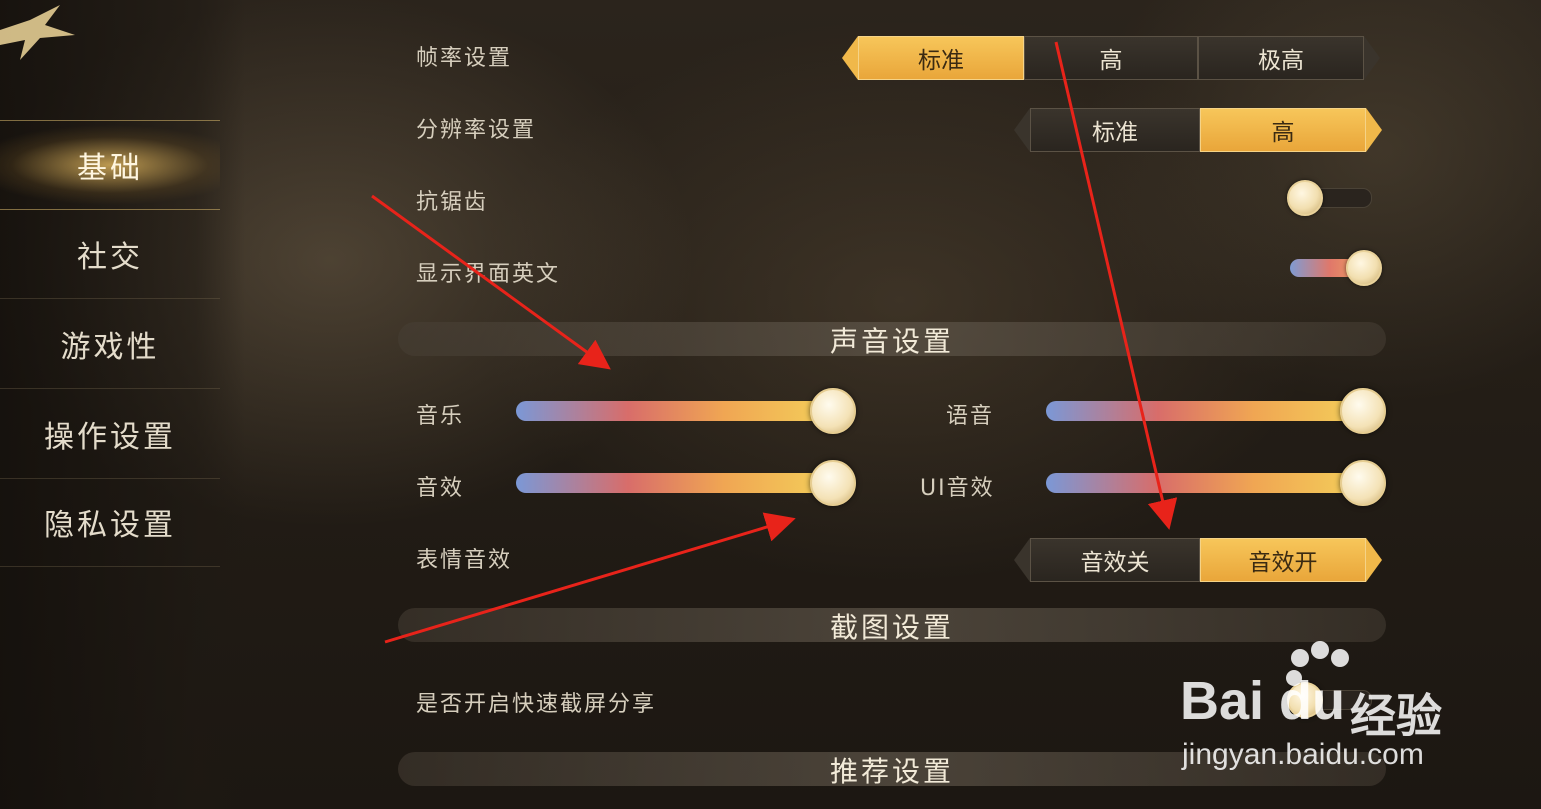  I want to click on baidu-watermark: Bai du 经验 jingyan.baidu.com, so click(1325, 710).